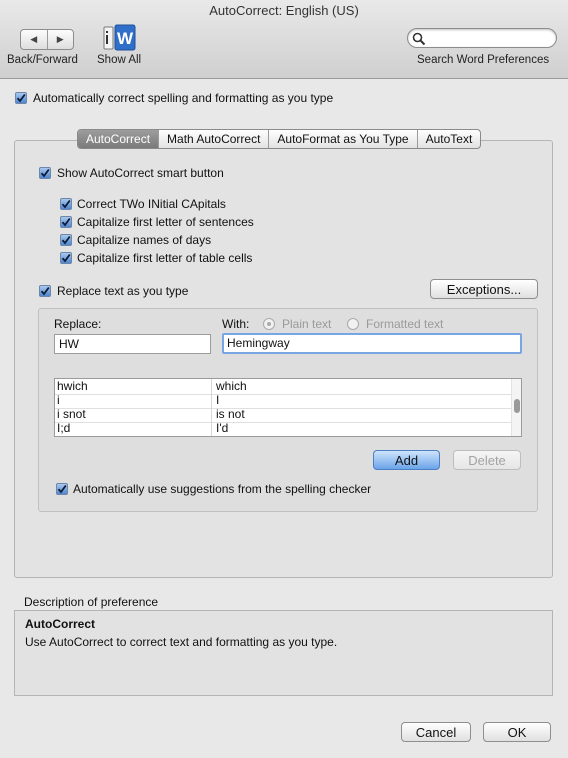 This screenshot has width=568, height=758. I want to click on forward-icon: ▶, so click(61, 39).